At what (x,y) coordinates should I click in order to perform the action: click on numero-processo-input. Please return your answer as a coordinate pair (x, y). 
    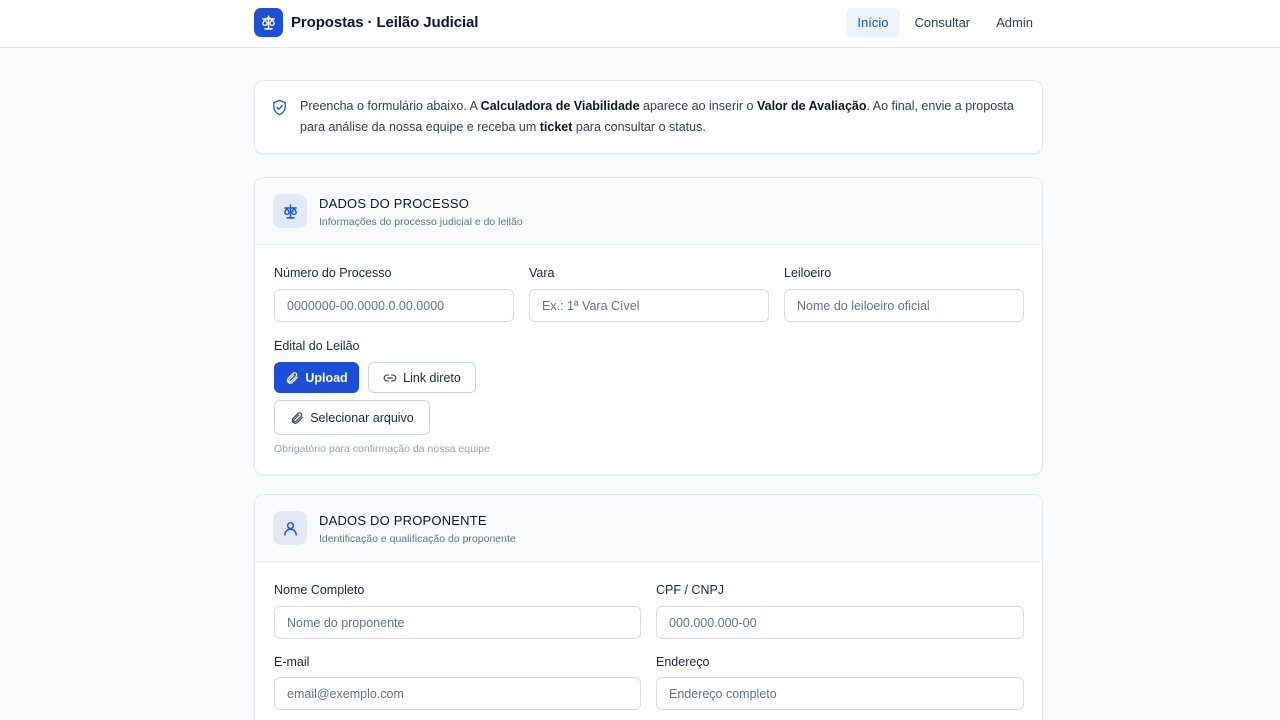
    Looking at the image, I should click on (394, 305).